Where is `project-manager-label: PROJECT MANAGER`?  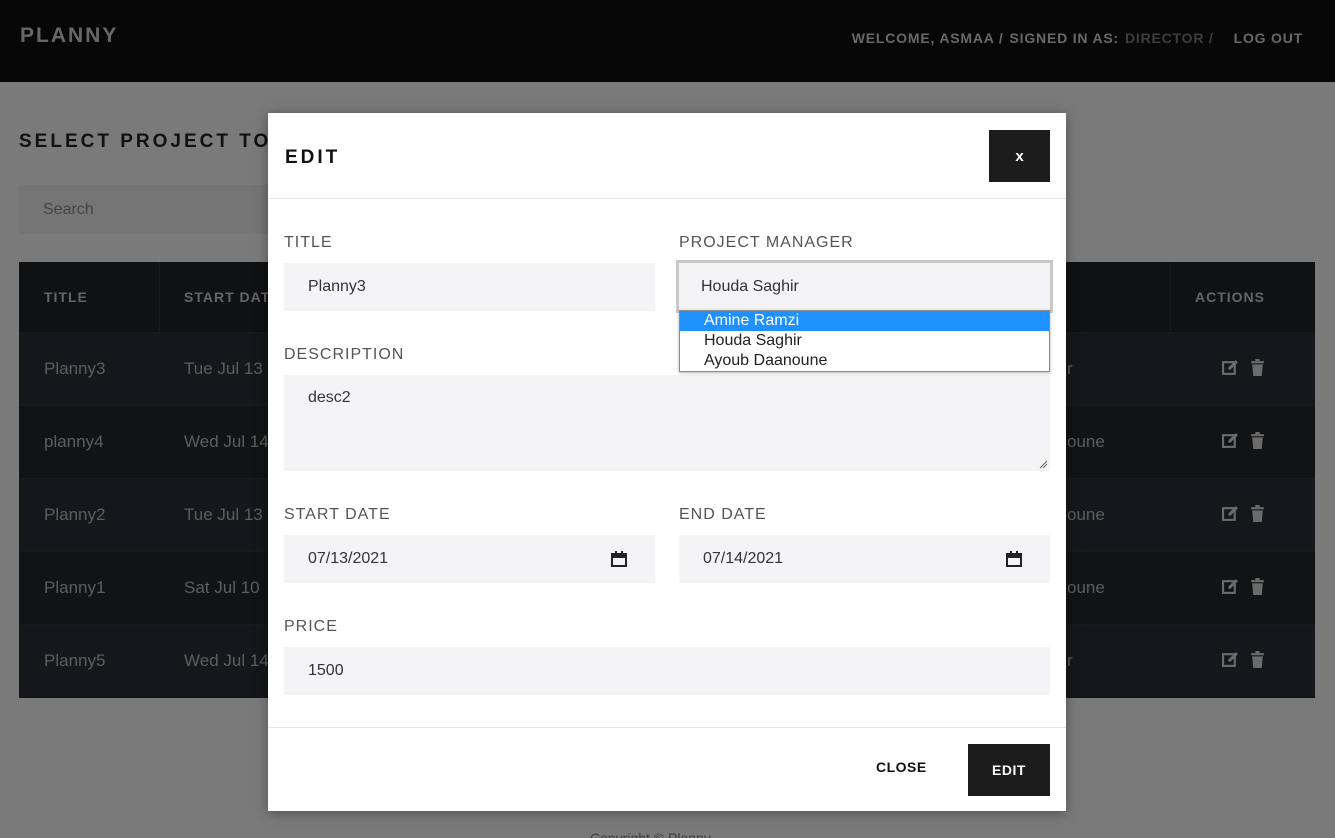 project-manager-label: PROJECT MANAGER is located at coordinates (766, 242).